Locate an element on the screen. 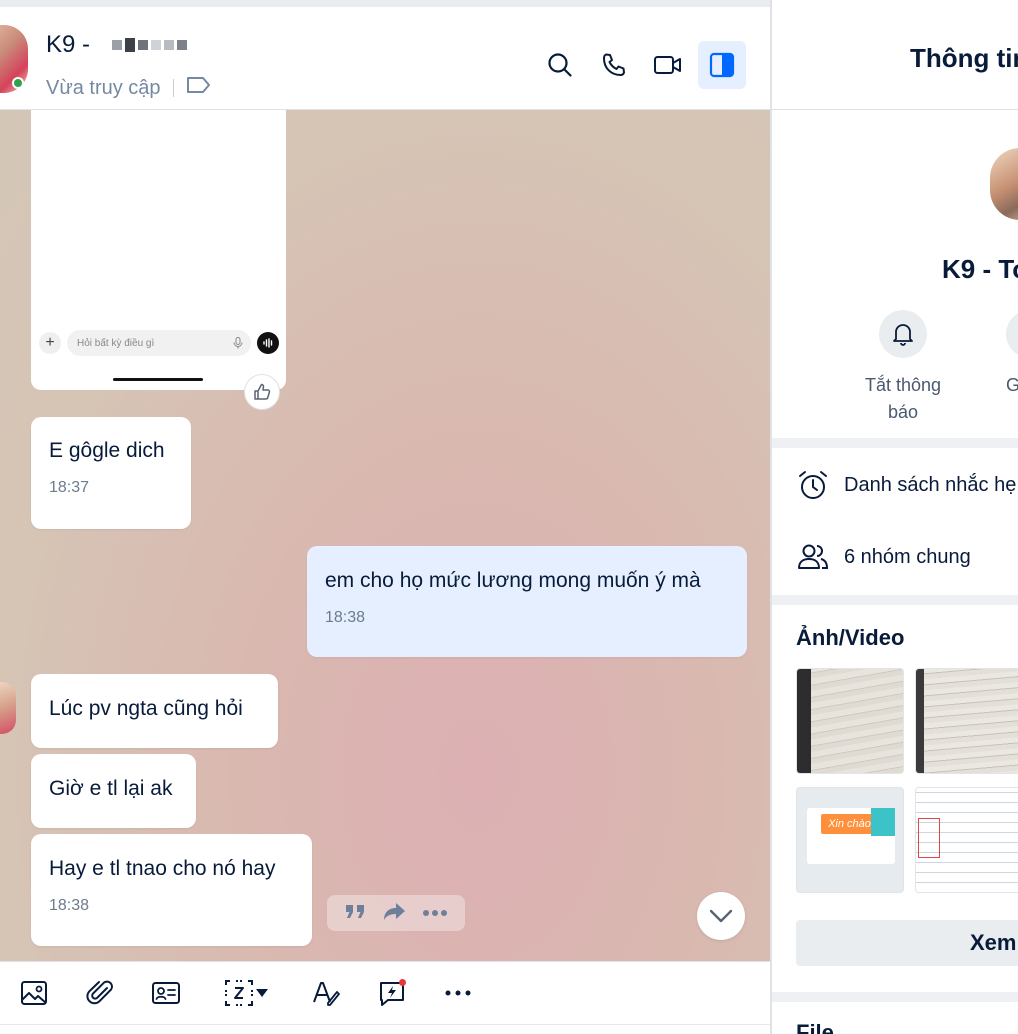  info-panel-header: Thông tin is located at coordinates (895, 58).